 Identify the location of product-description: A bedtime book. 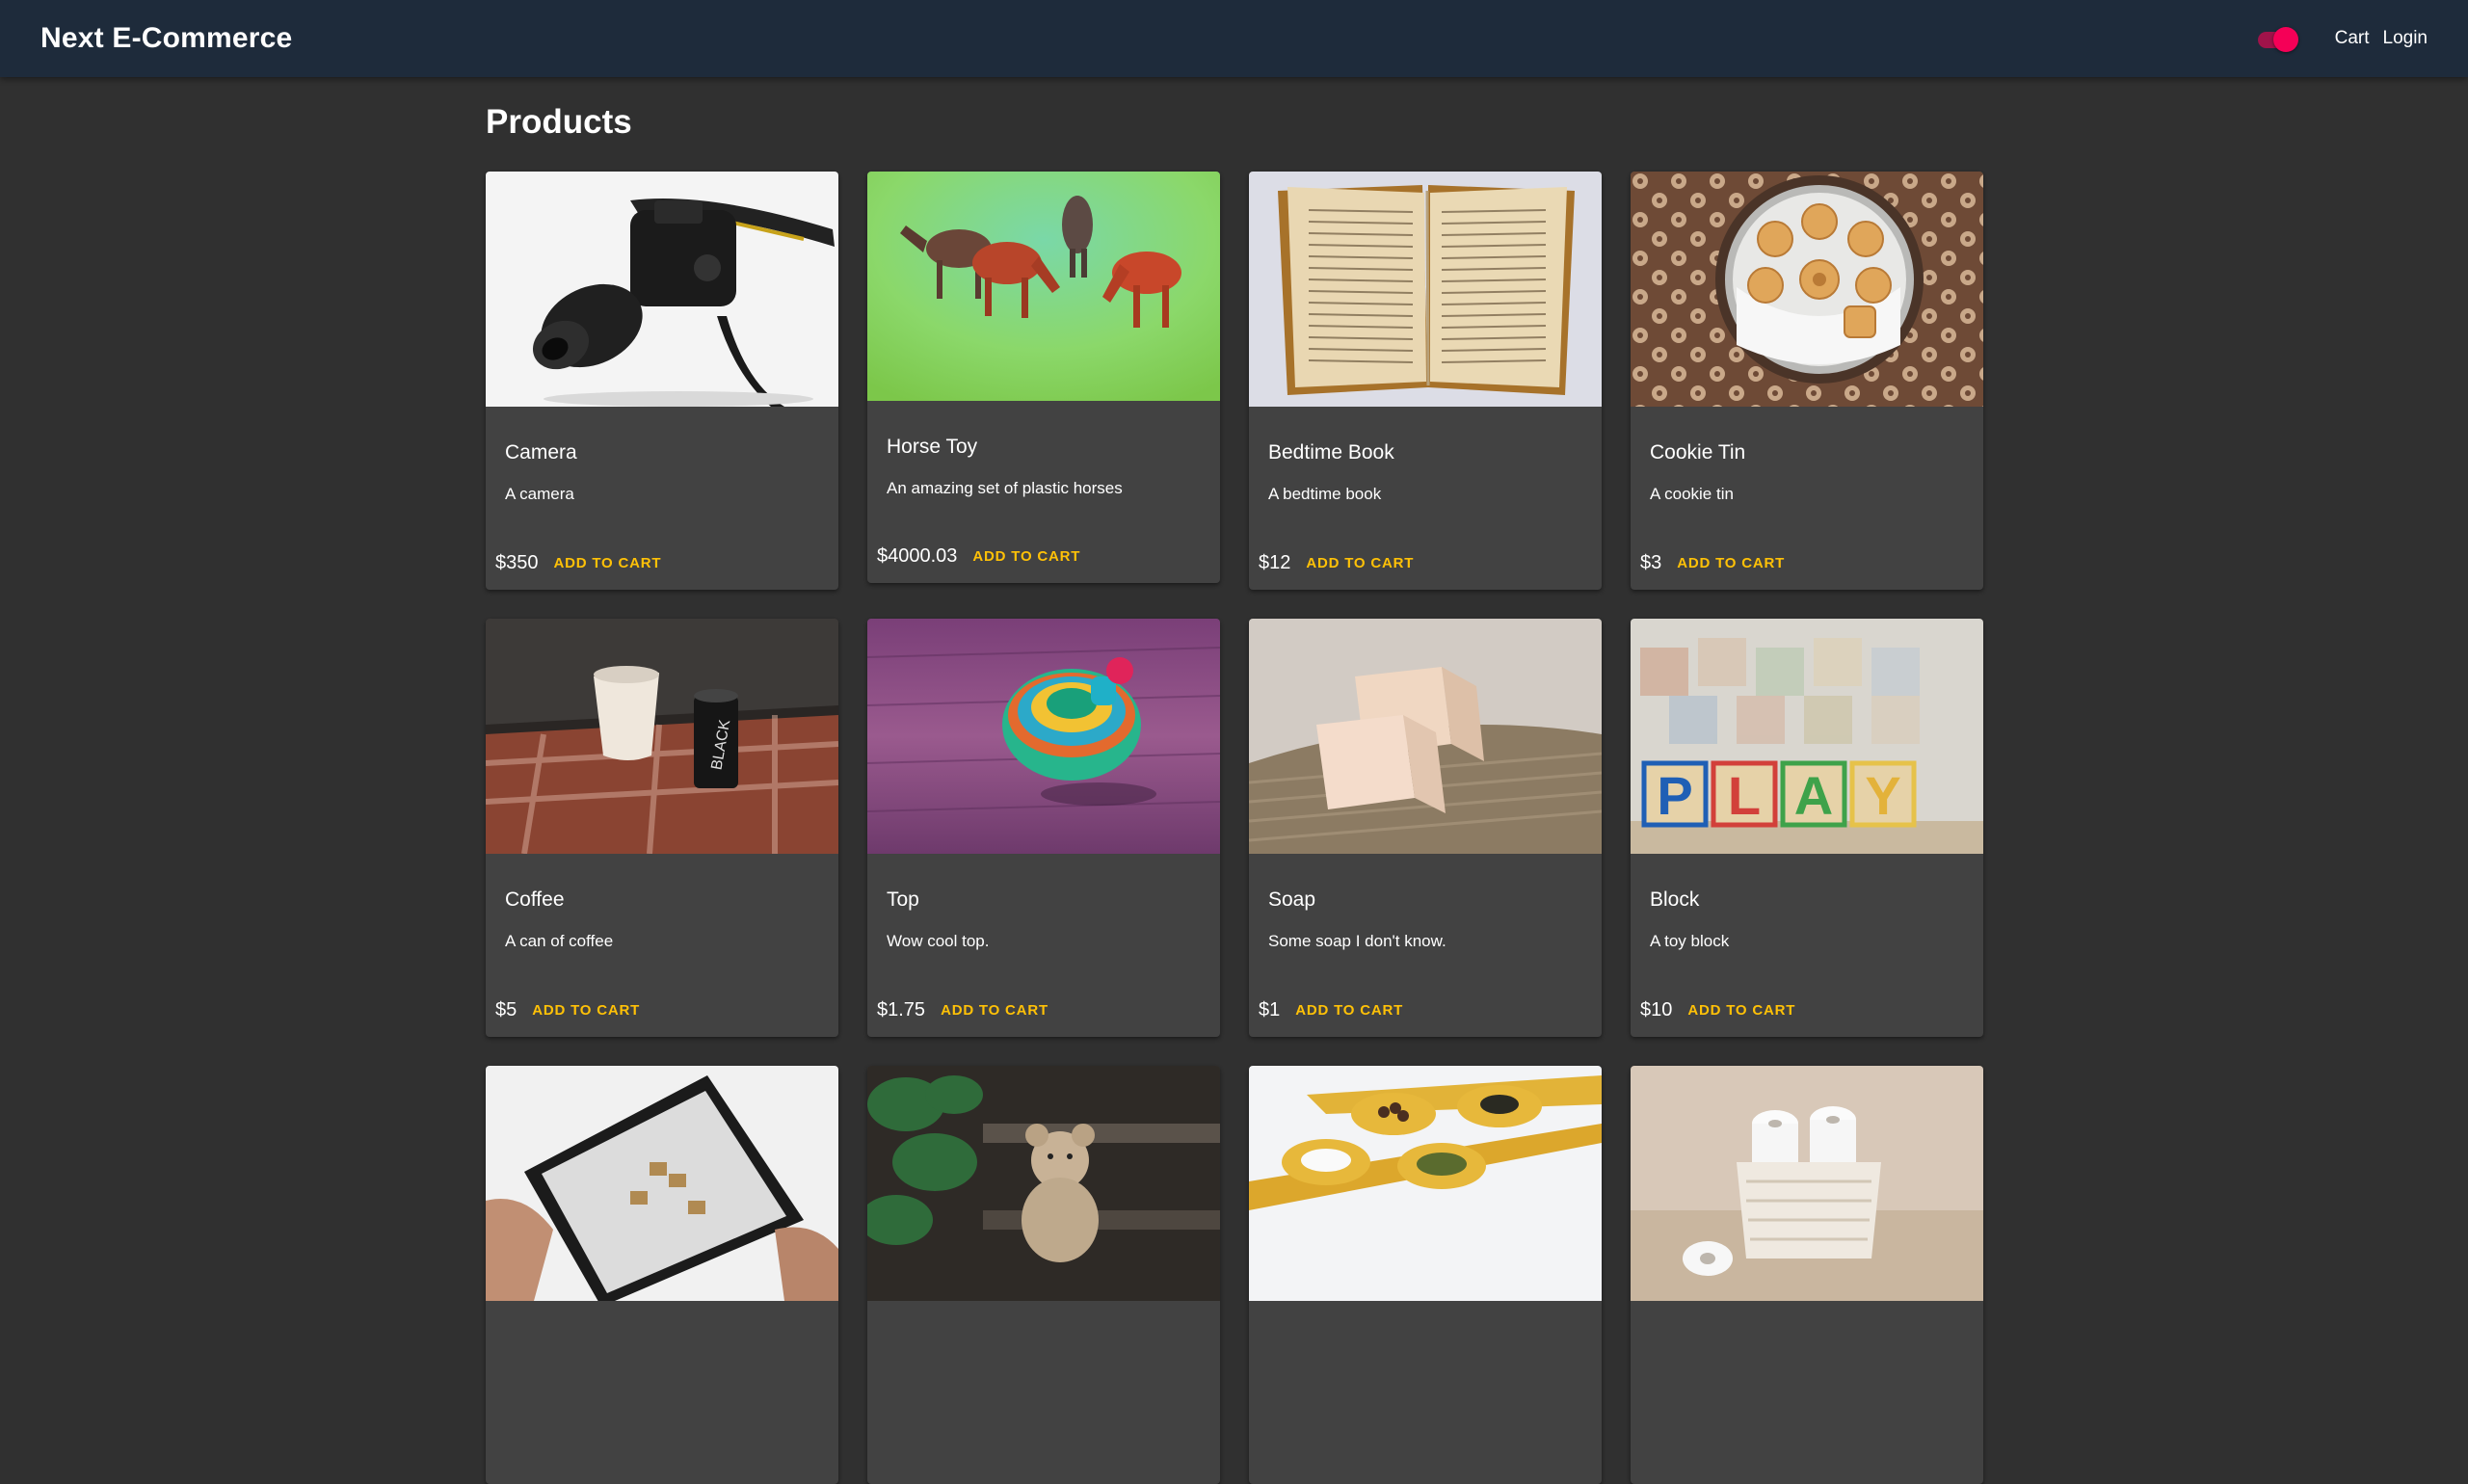
(1325, 494).